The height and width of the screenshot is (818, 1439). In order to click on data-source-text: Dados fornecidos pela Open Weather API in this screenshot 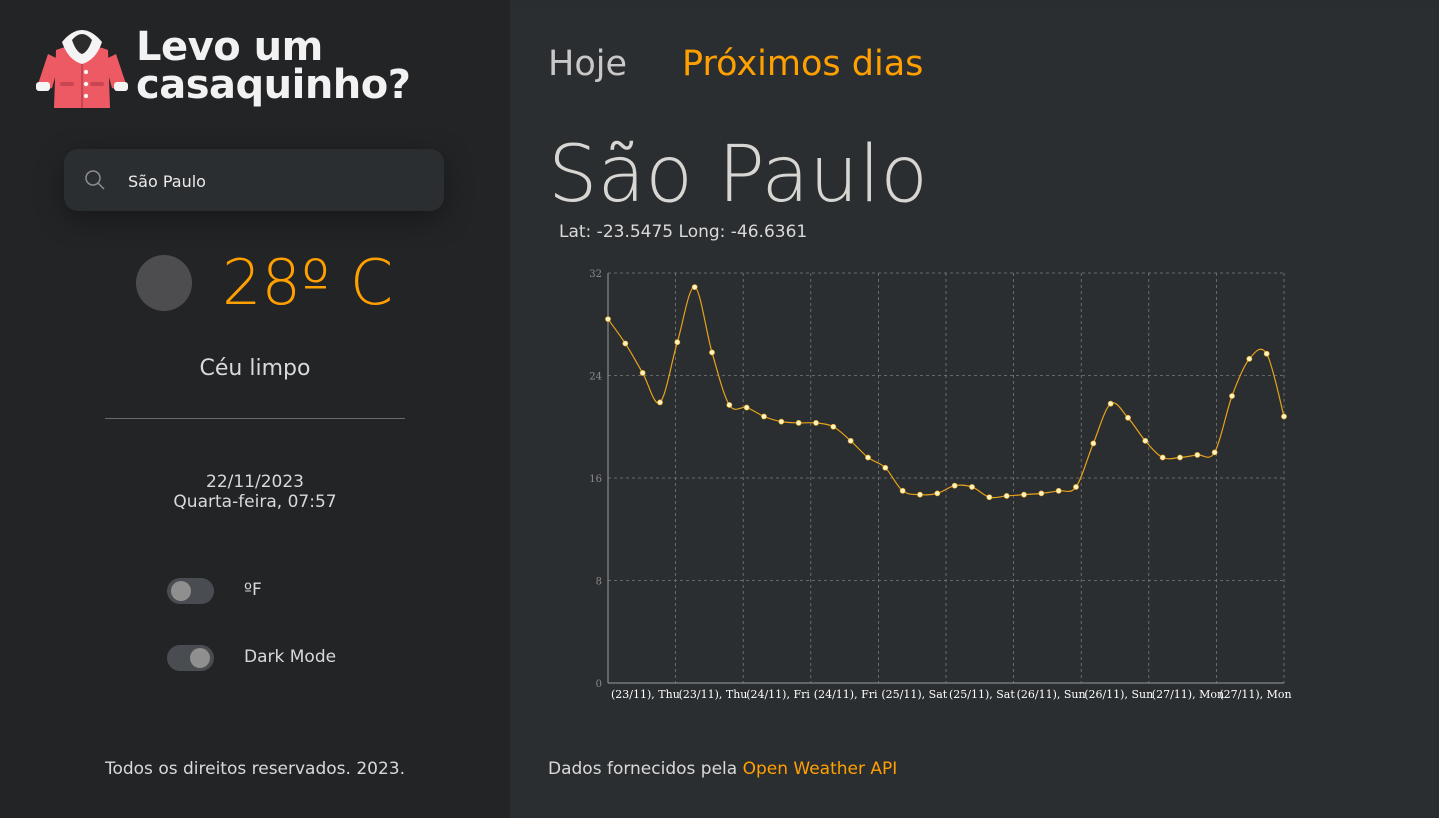, I will do `click(722, 769)`.